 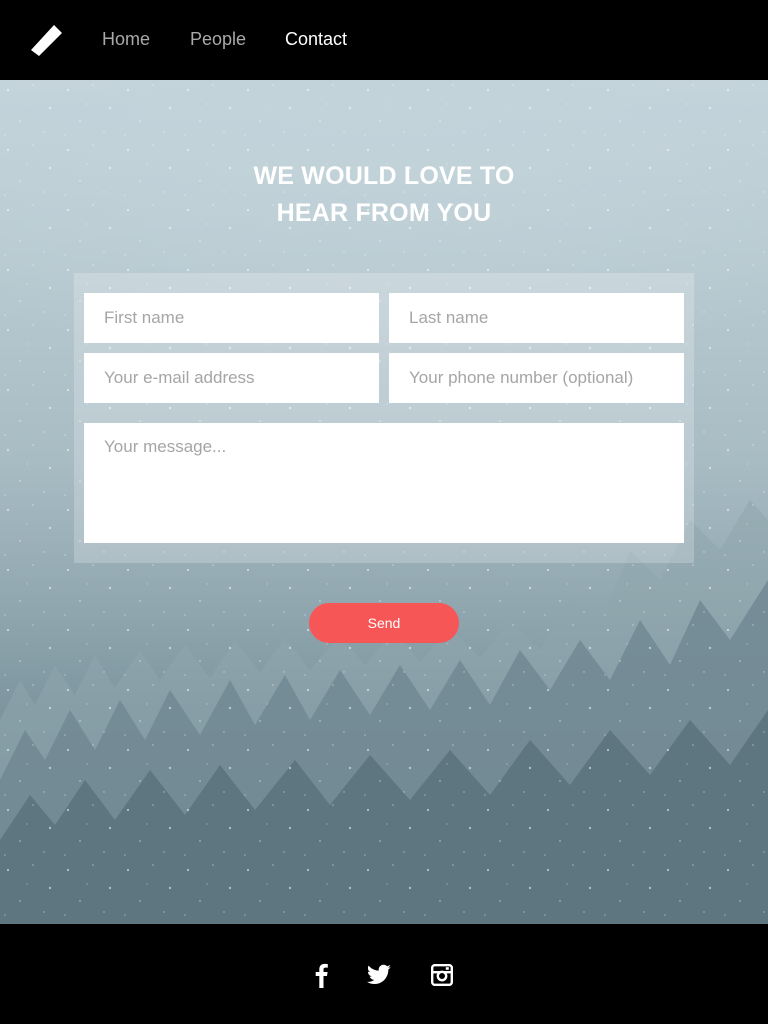 I want to click on instagram-icon, so click(x=442, y=975).